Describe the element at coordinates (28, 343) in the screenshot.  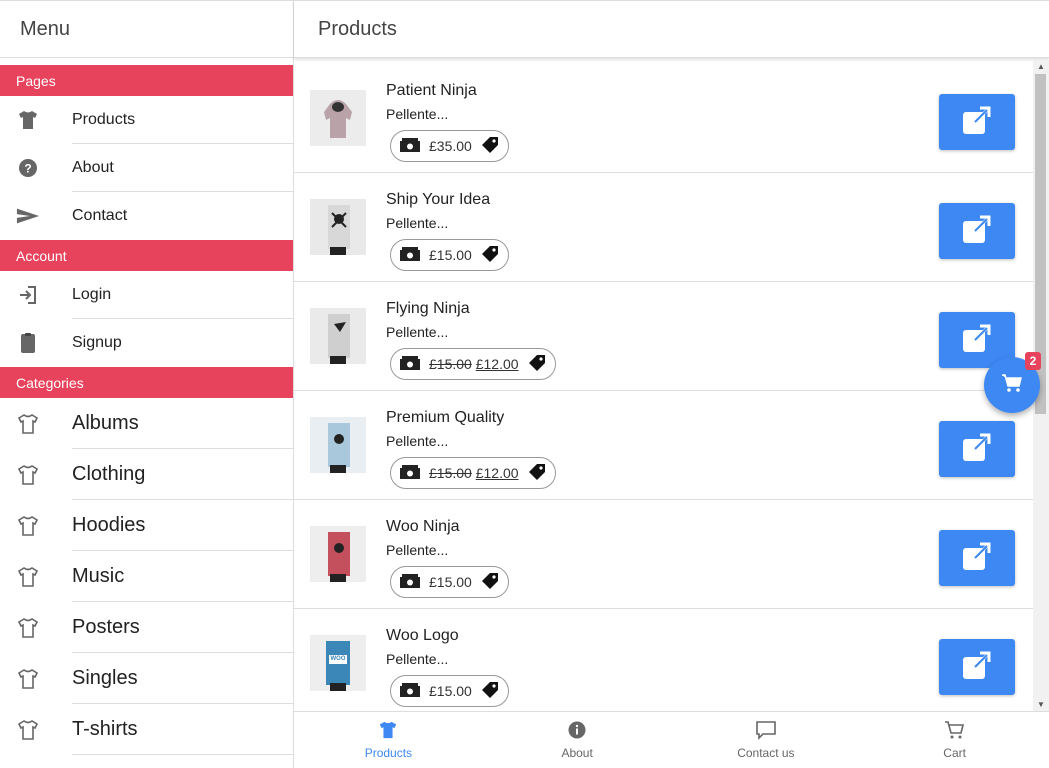
I see `clipboard-icon` at that location.